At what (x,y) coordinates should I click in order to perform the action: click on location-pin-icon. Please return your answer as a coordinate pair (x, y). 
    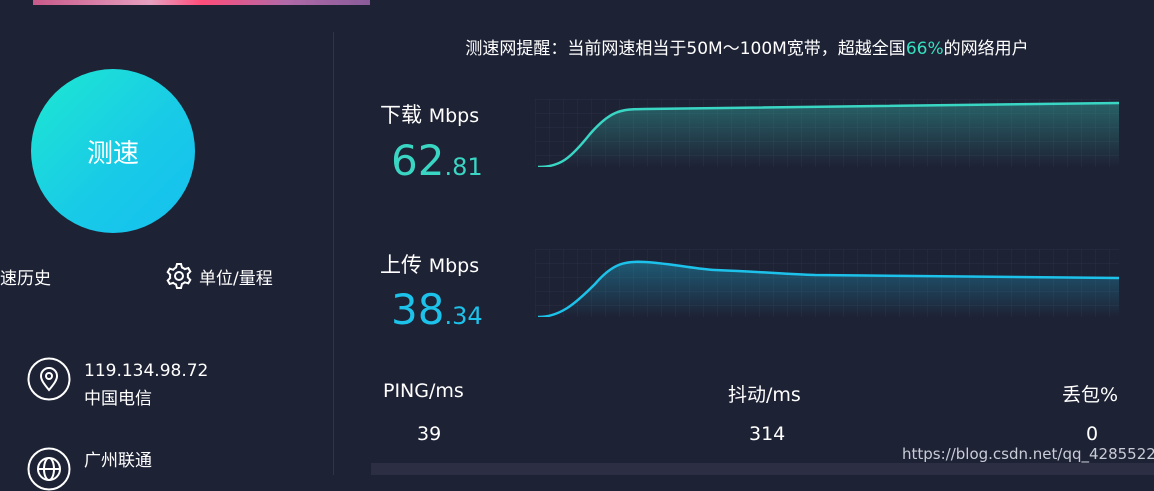
    Looking at the image, I should click on (49, 379).